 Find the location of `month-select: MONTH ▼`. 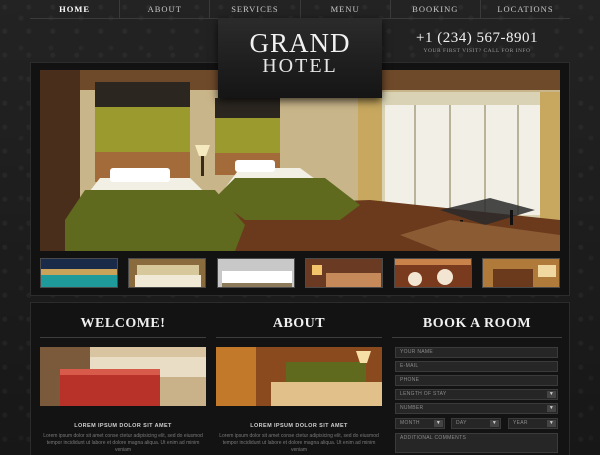

month-select: MONTH ▼ is located at coordinates (420, 423).